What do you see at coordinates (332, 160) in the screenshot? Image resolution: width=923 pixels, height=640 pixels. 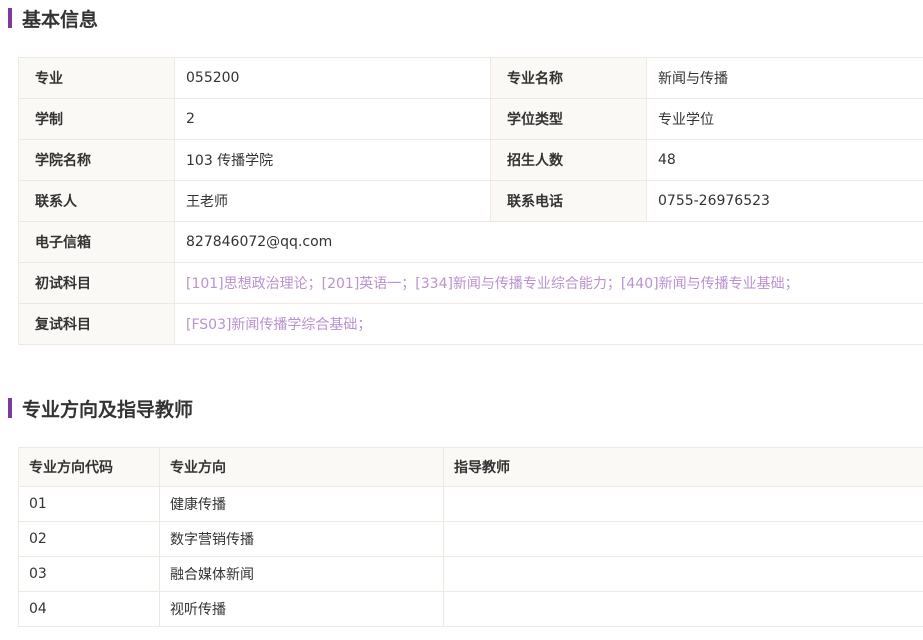 I see `college-value: 103 传播学院` at bounding box center [332, 160].